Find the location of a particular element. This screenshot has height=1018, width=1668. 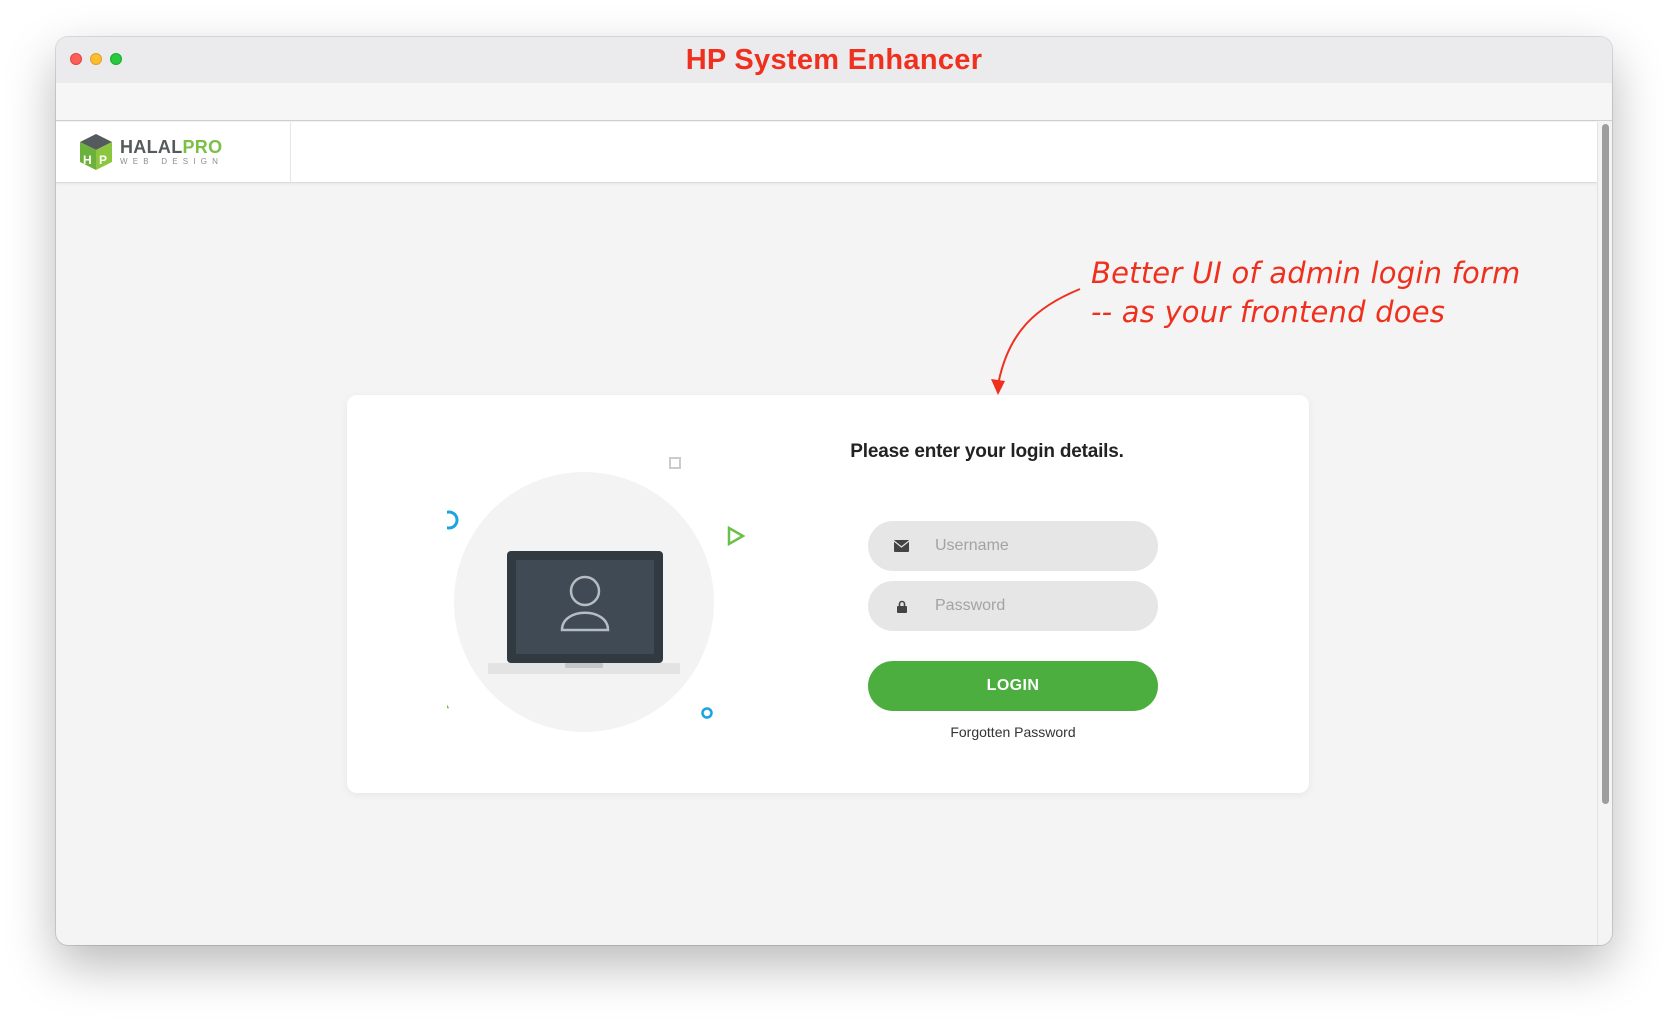

window-title: HP System Enhancer is located at coordinates (834, 59).